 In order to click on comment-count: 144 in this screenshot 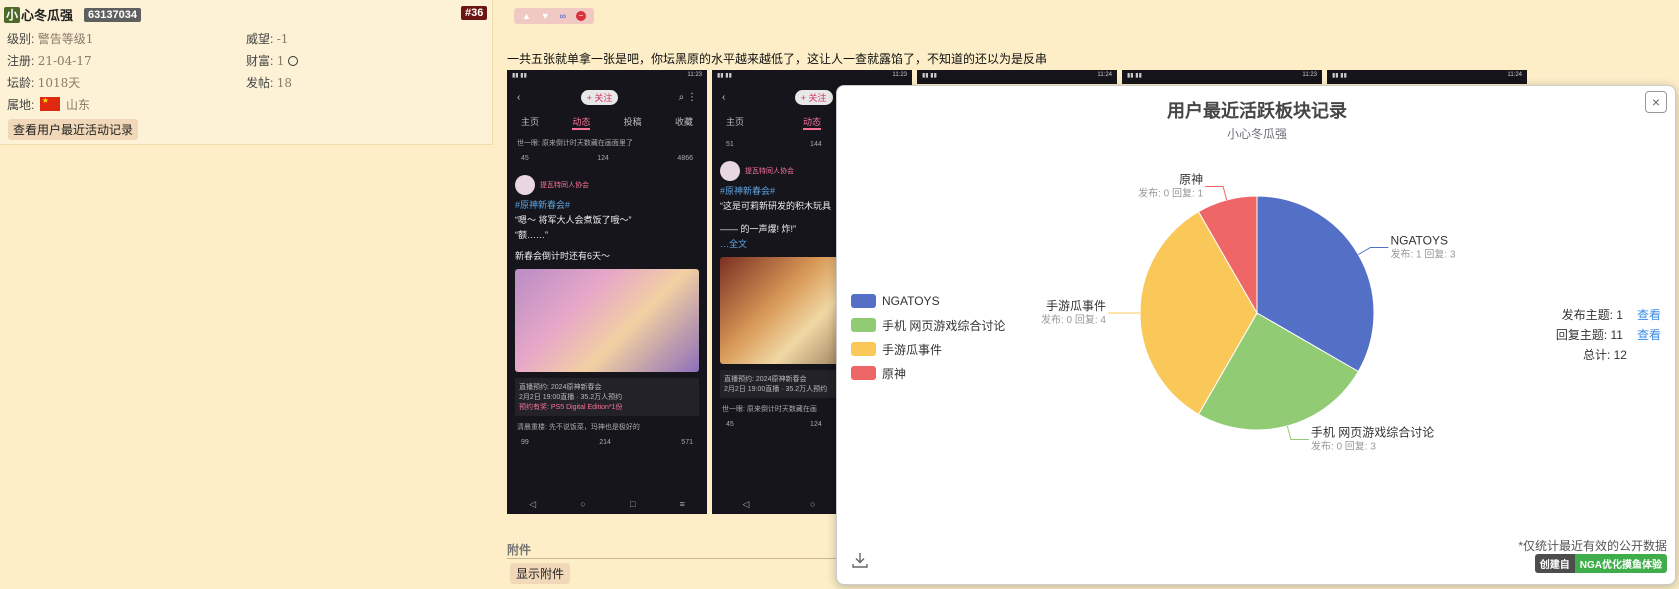, I will do `click(816, 144)`.